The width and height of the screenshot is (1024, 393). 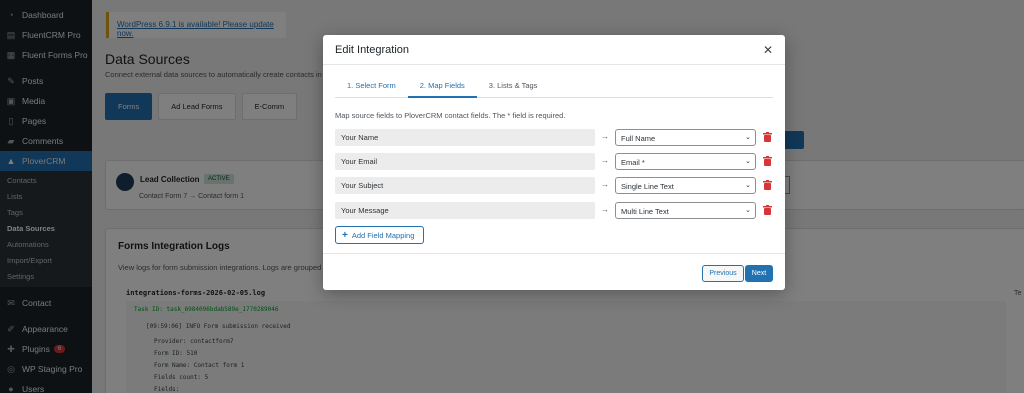 What do you see at coordinates (372, 50) in the screenshot?
I see `modal-title: Edit Integration` at bounding box center [372, 50].